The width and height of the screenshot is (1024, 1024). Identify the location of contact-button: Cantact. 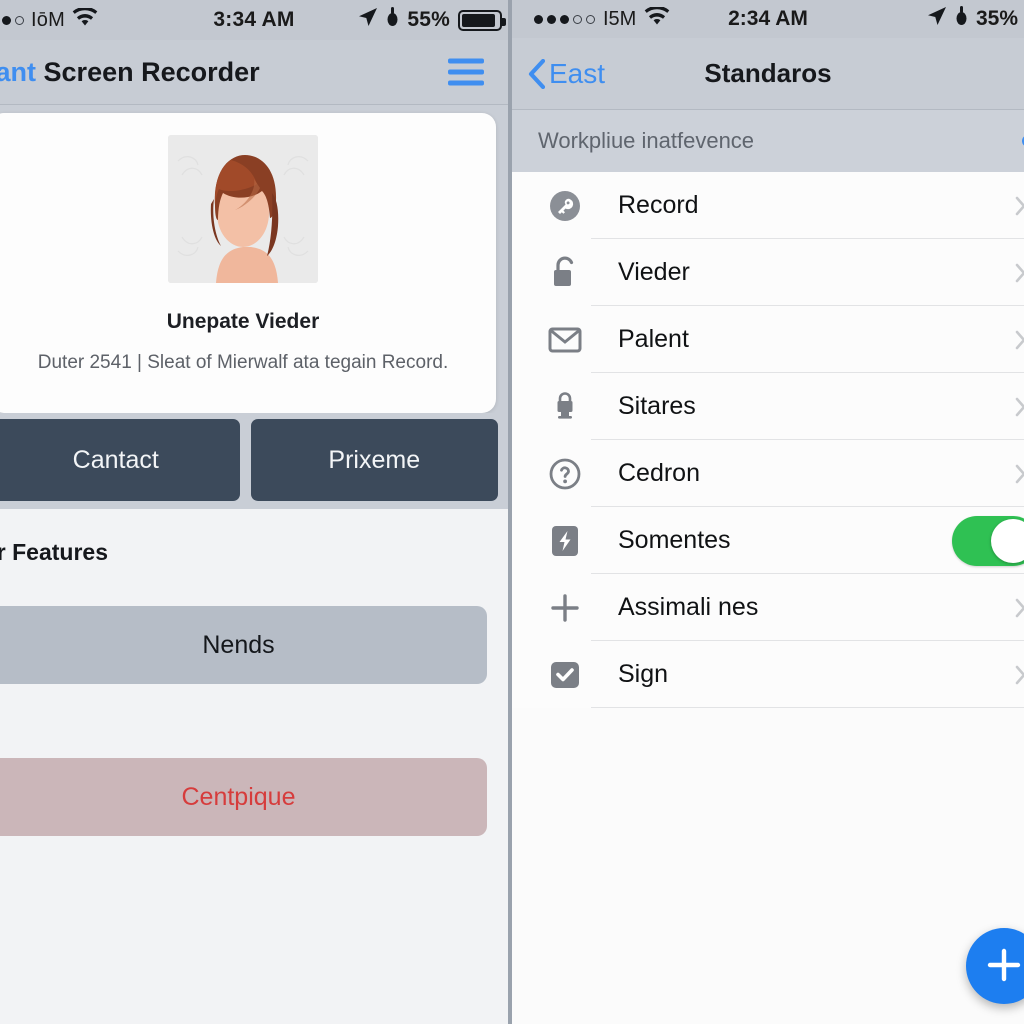
(120, 460).